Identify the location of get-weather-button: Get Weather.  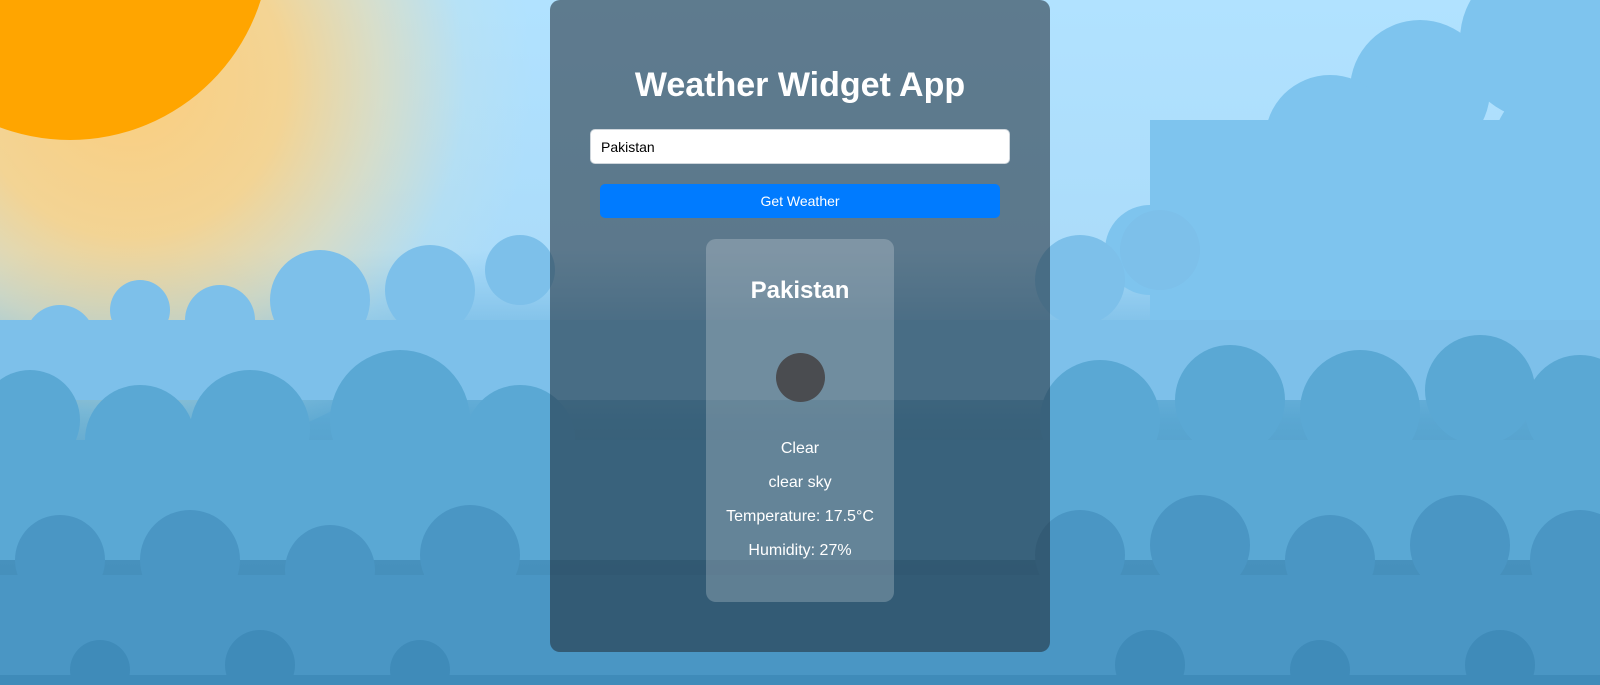
(800, 201).